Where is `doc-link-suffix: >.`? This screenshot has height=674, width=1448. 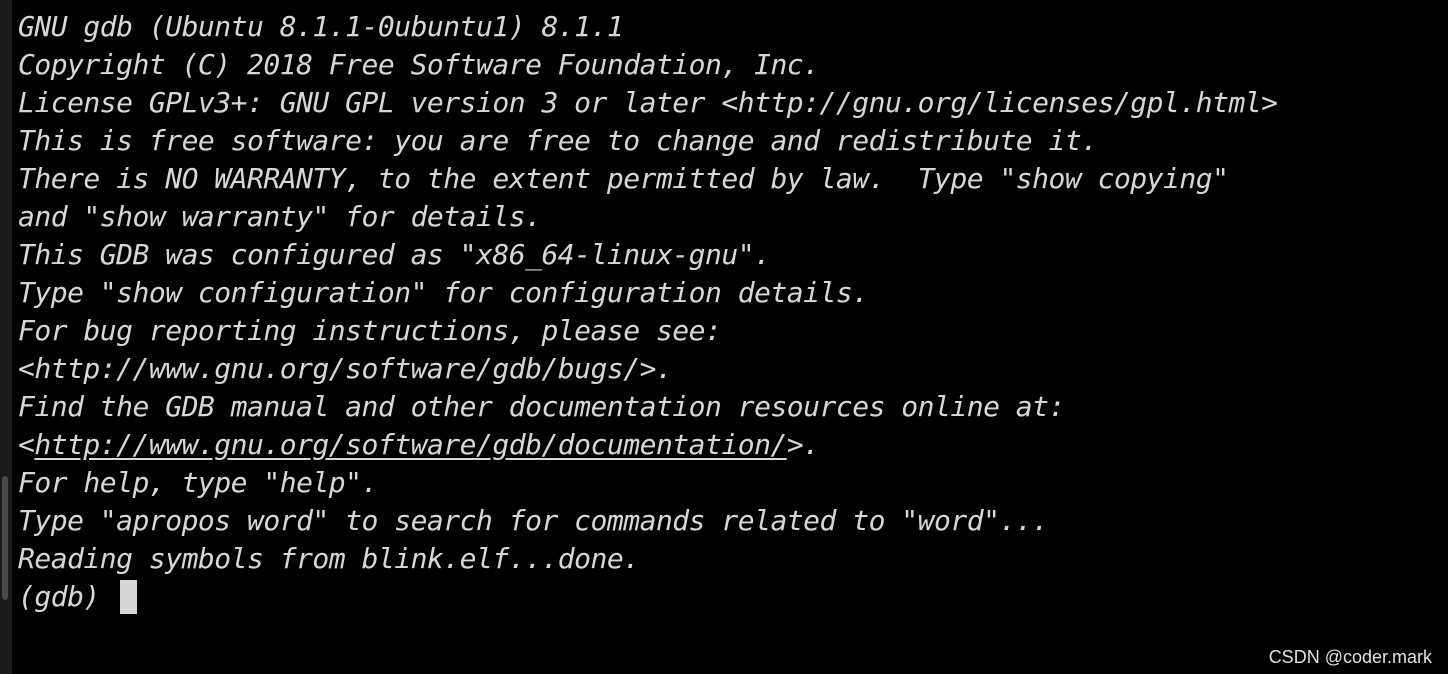 doc-link-suffix: >. is located at coordinates (803, 444).